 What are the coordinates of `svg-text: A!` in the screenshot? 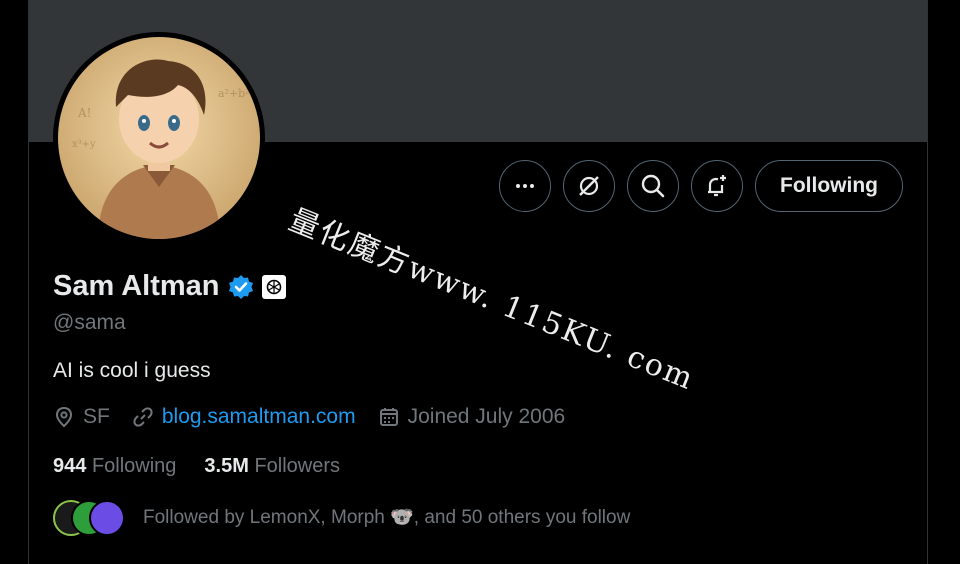 It's located at (84, 113).